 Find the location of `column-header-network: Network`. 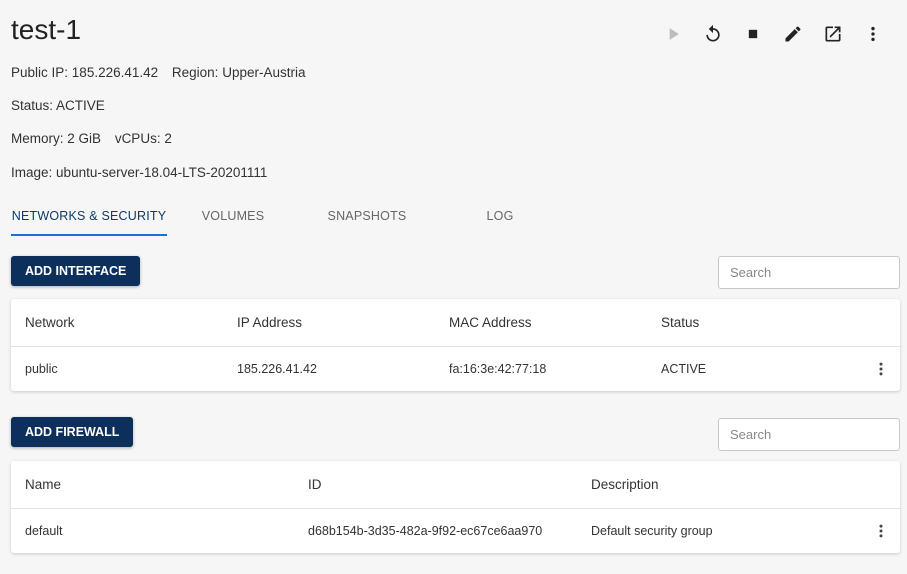

column-header-network: Network is located at coordinates (117, 322).